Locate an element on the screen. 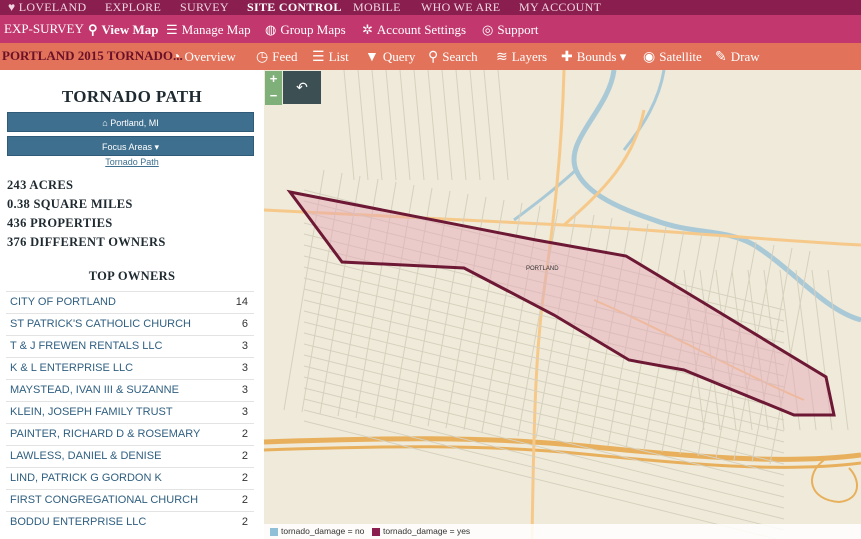  legend-label-yes: tornado_damage = yes is located at coordinates (427, 531).